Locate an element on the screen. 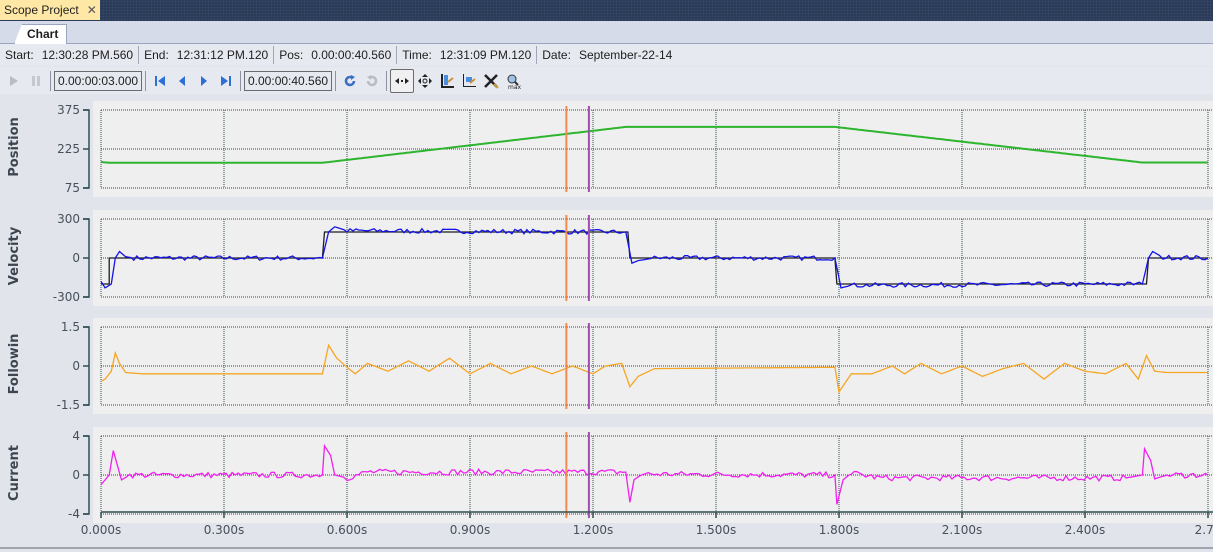 This screenshot has height=552, width=1213. play-icon is located at coordinates (14, 80).